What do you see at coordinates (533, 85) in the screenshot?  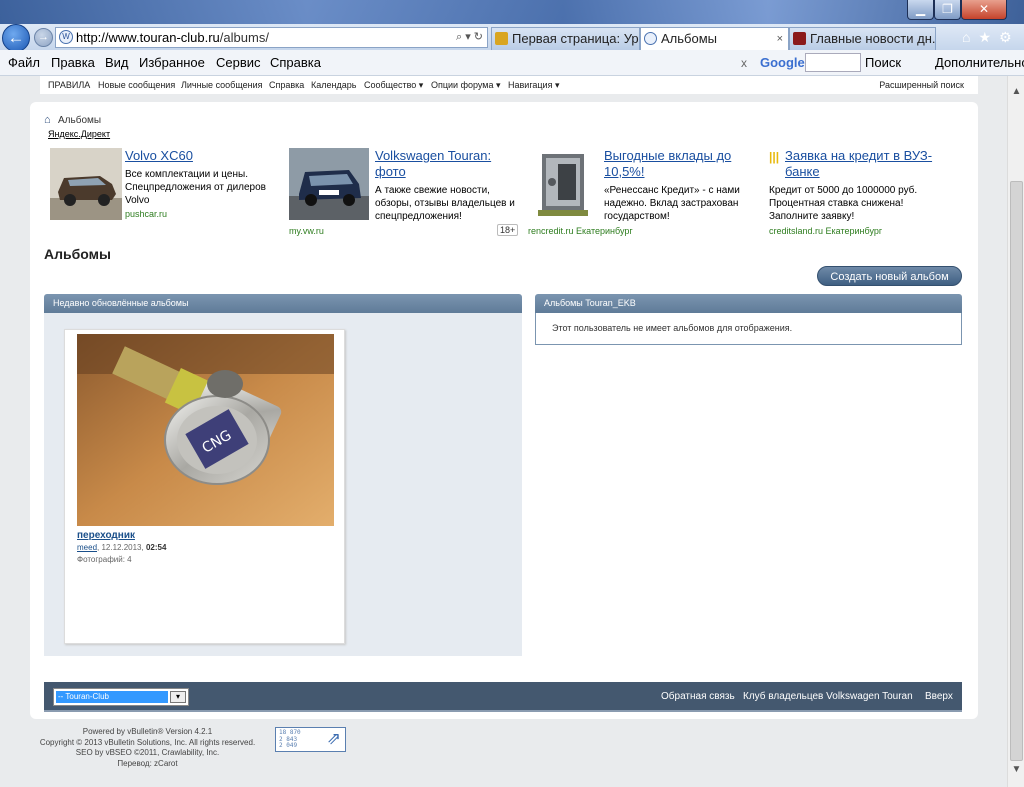 I see `nav-navigation: Навигация ▾` at bounding box center [533, 85].